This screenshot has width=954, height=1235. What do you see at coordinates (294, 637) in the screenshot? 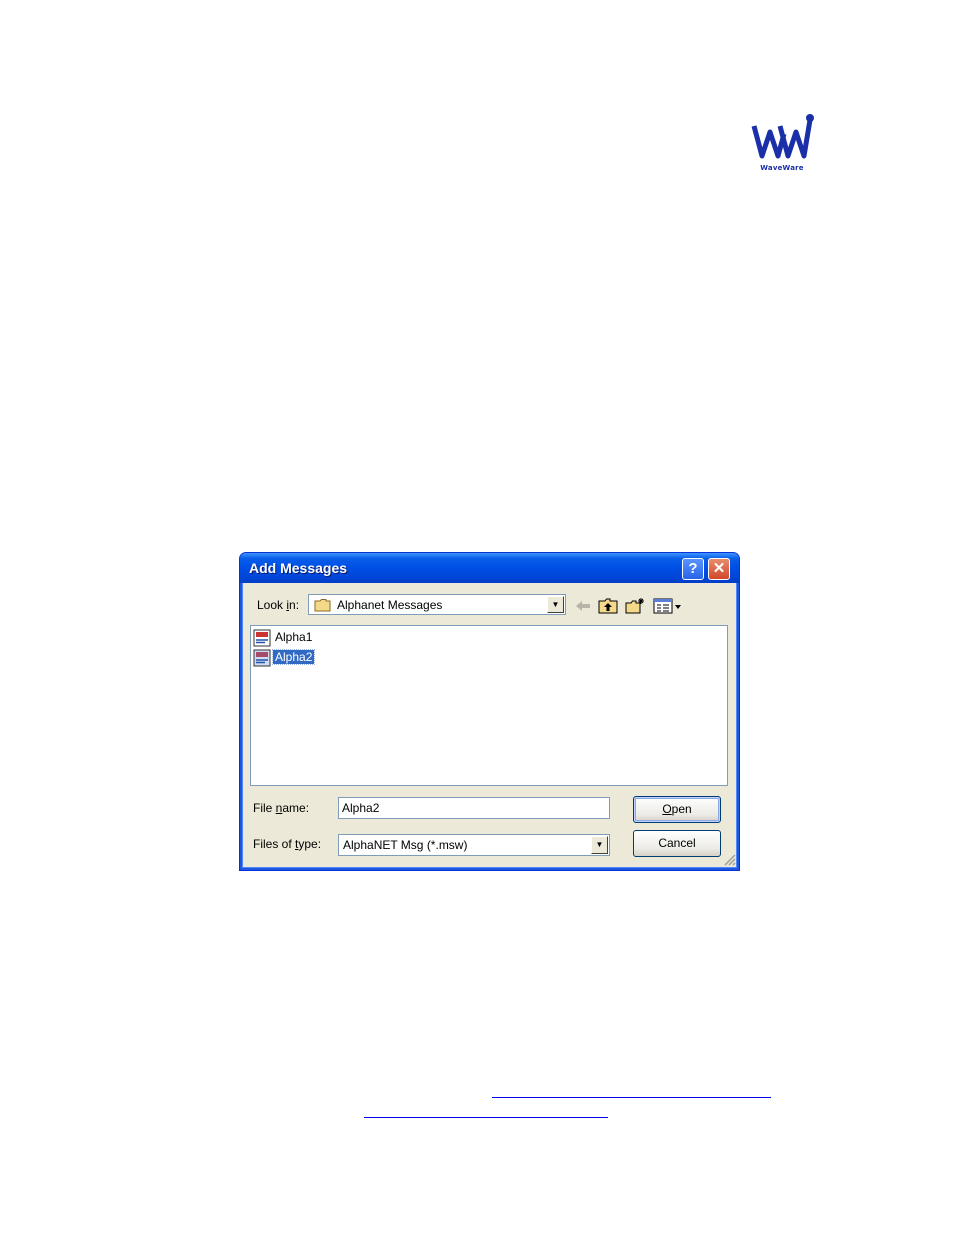
I see `file-name-alpha1: Alpha1` at bounding box center [294, 637].